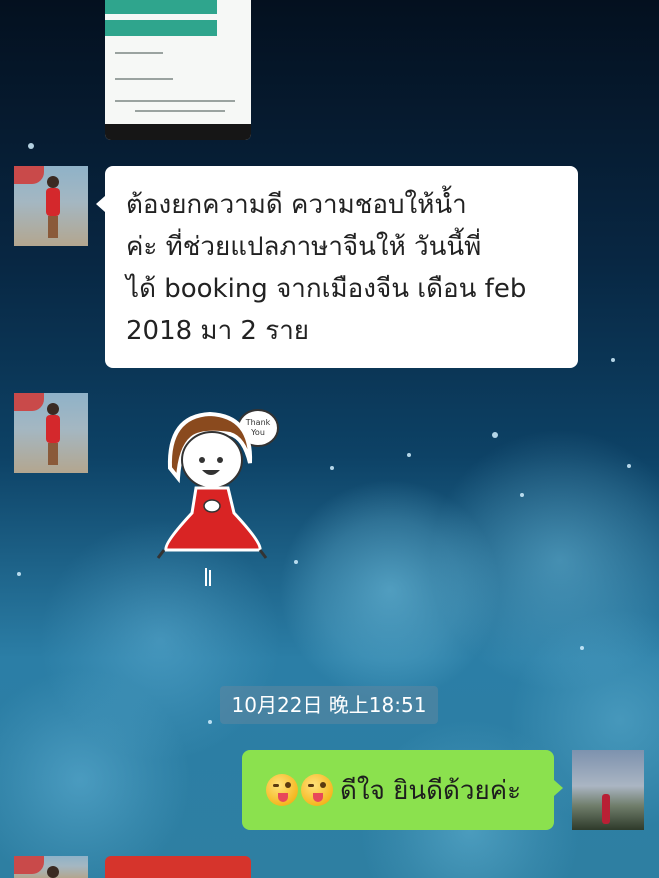  Describe the element at coordinates (218, 331) in the screenshot. I see `message-line: 2018 มา 2 ราย` at that location.